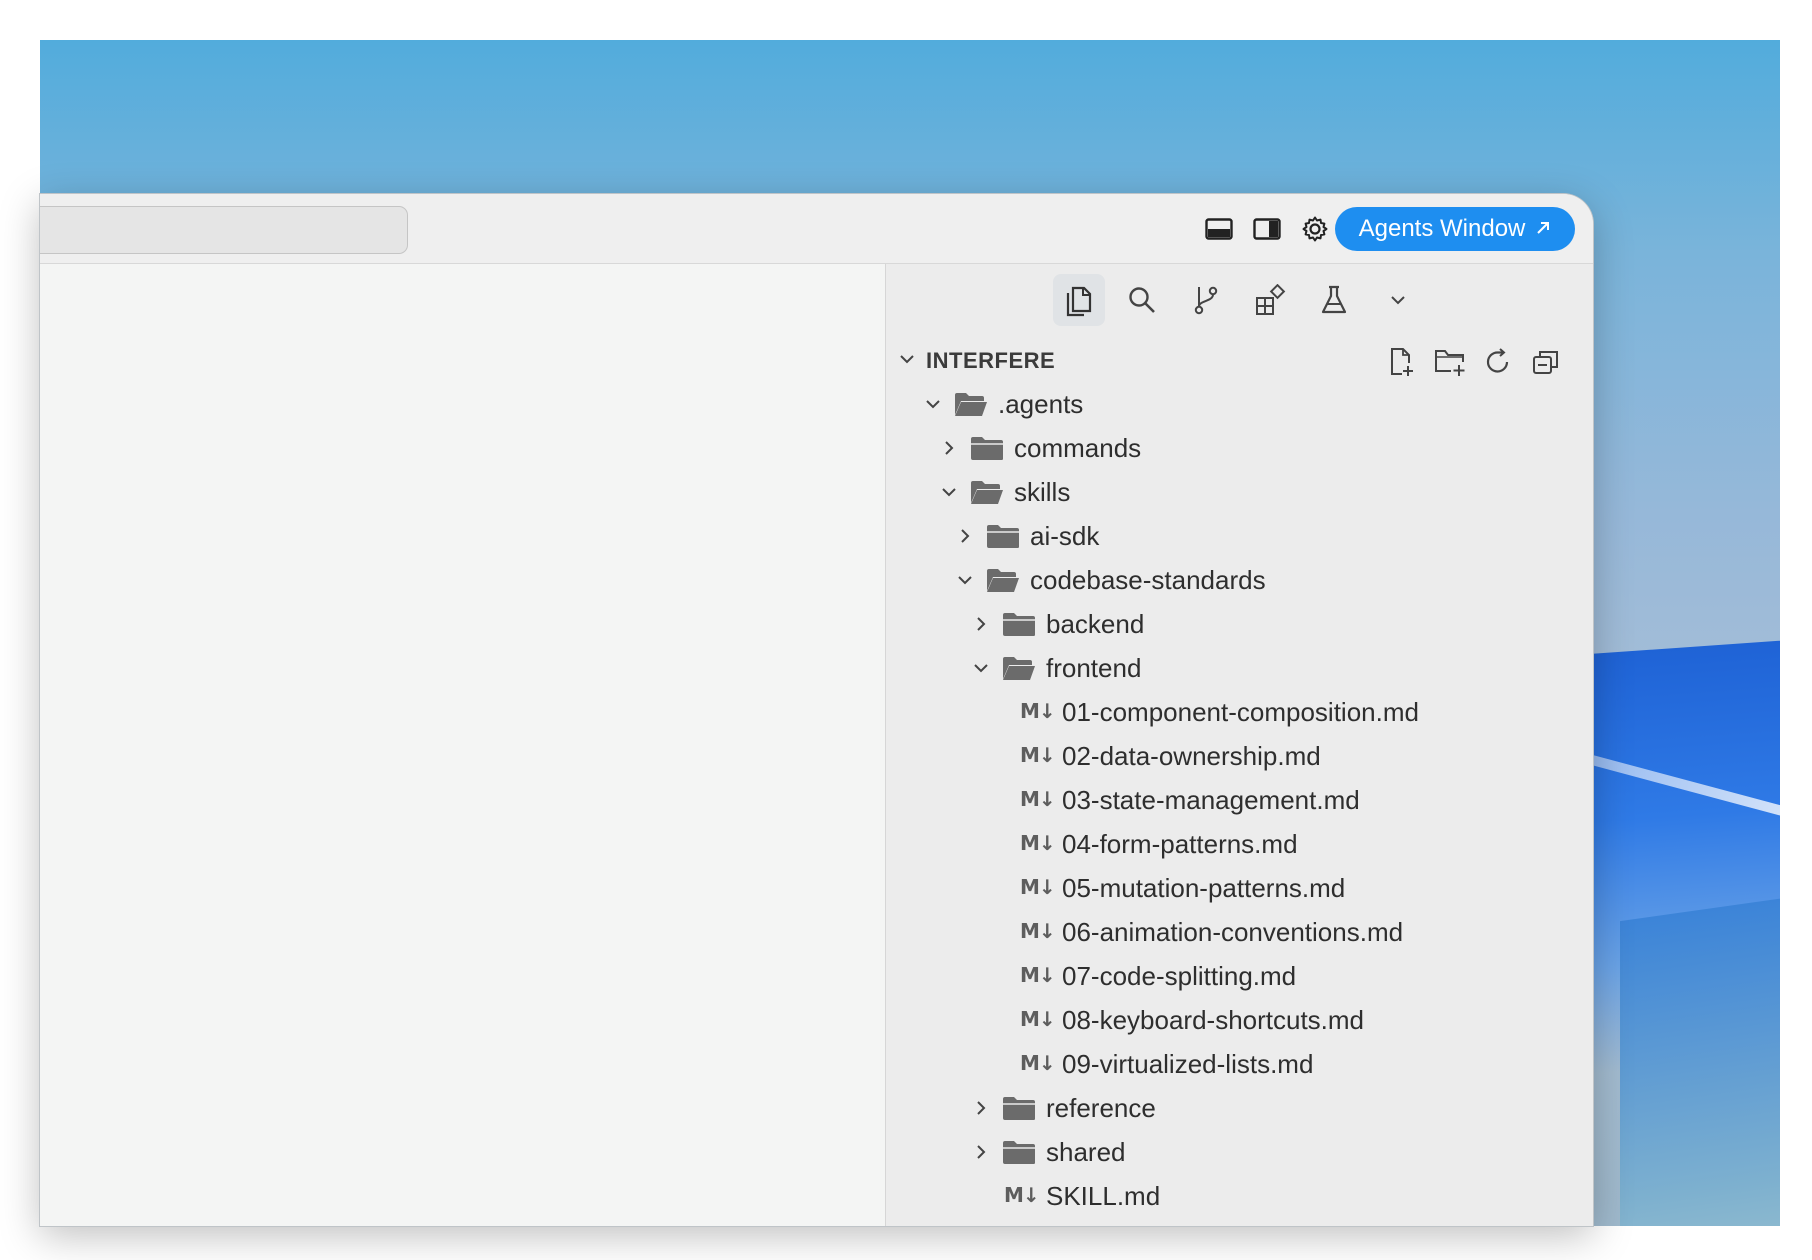  I want to click on testing-icon, so click(1334, 300).